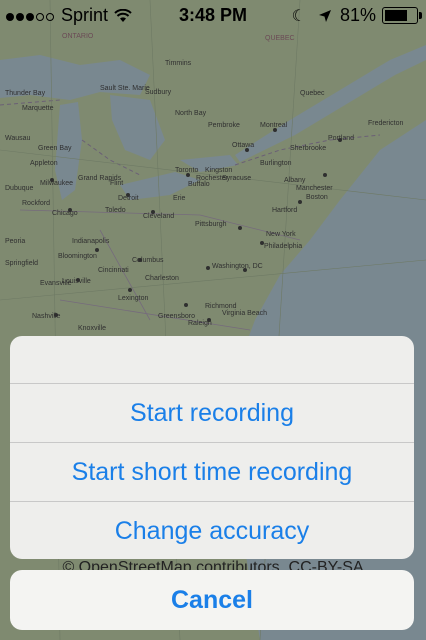  I want to click on battery-percent: 81%, so click(357, 15).